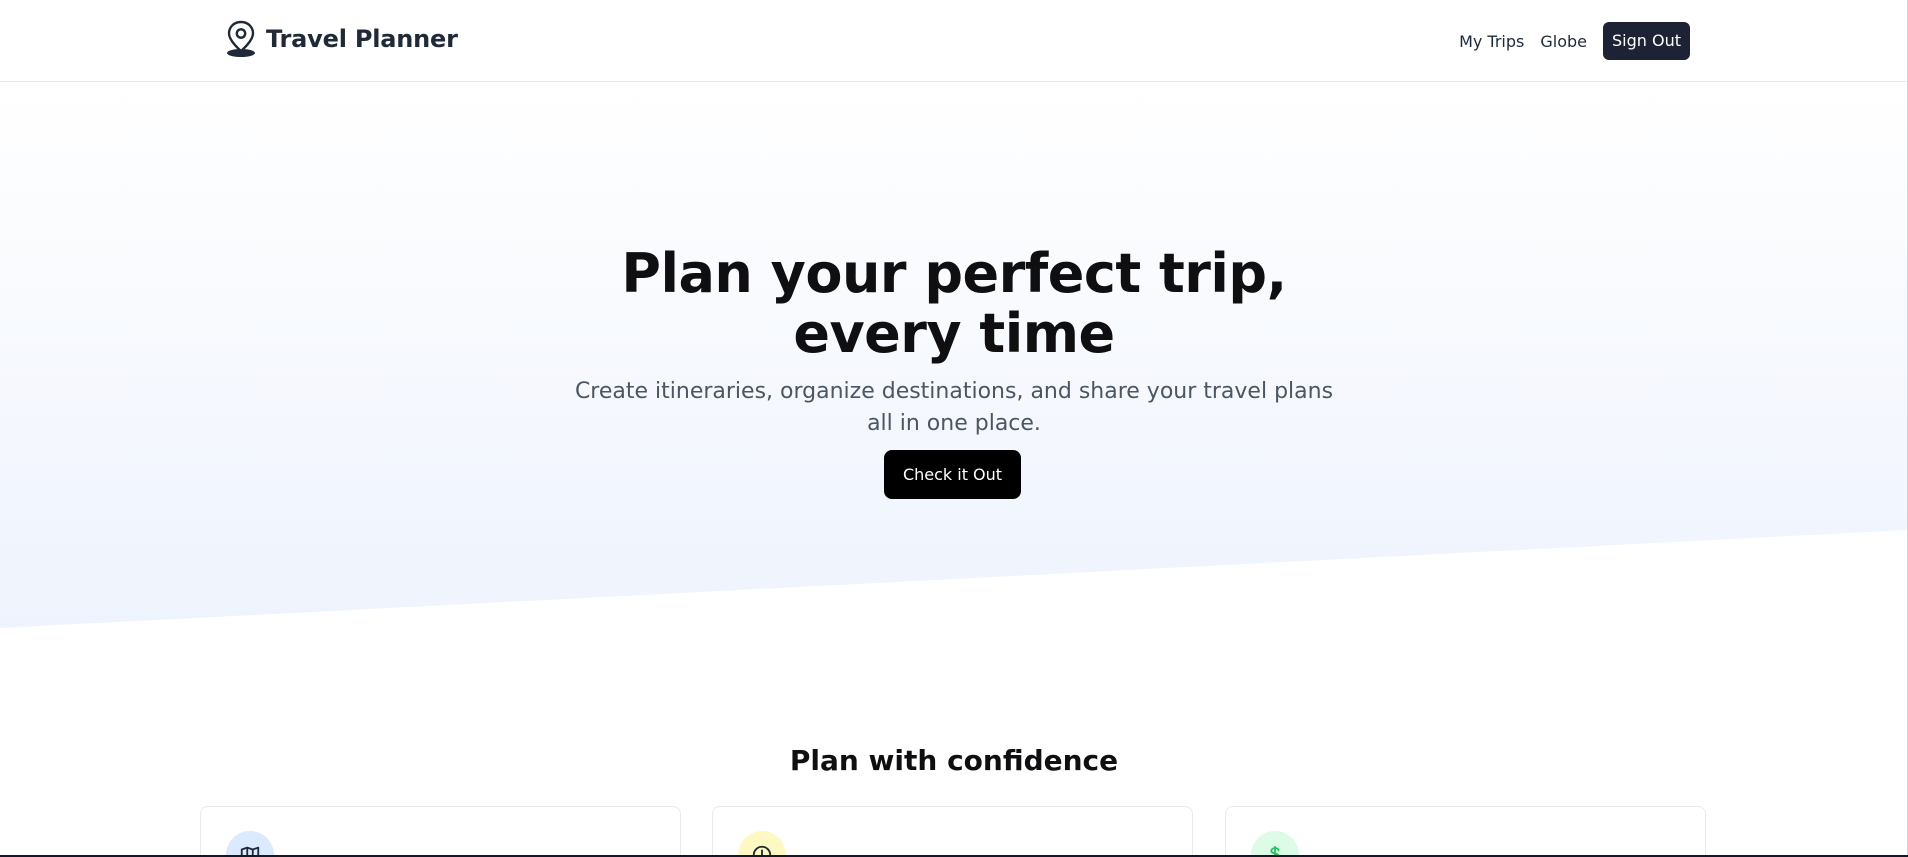 This screenshot has height=857, width=1908. I want to click on feature-card-clock, so click(952, 831).